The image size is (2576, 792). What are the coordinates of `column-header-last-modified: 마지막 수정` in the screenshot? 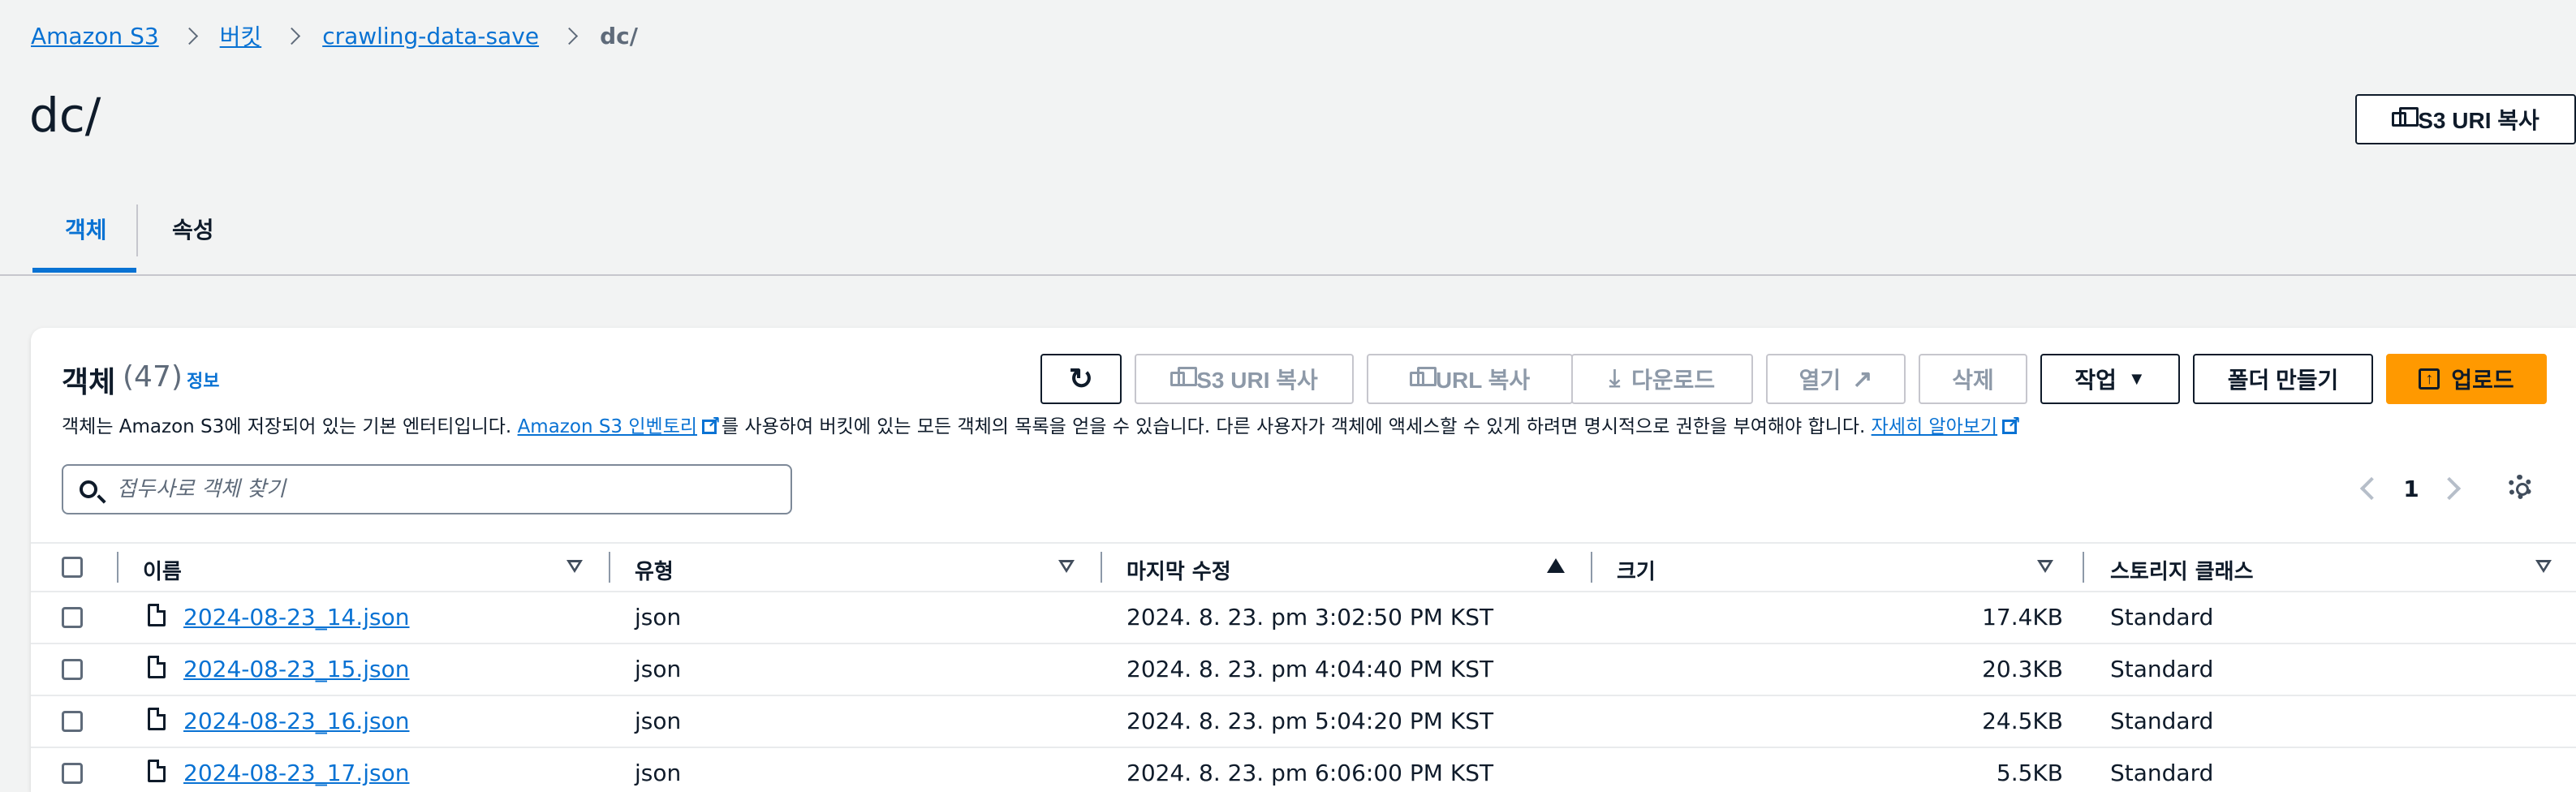 It's located at (1178, 570).